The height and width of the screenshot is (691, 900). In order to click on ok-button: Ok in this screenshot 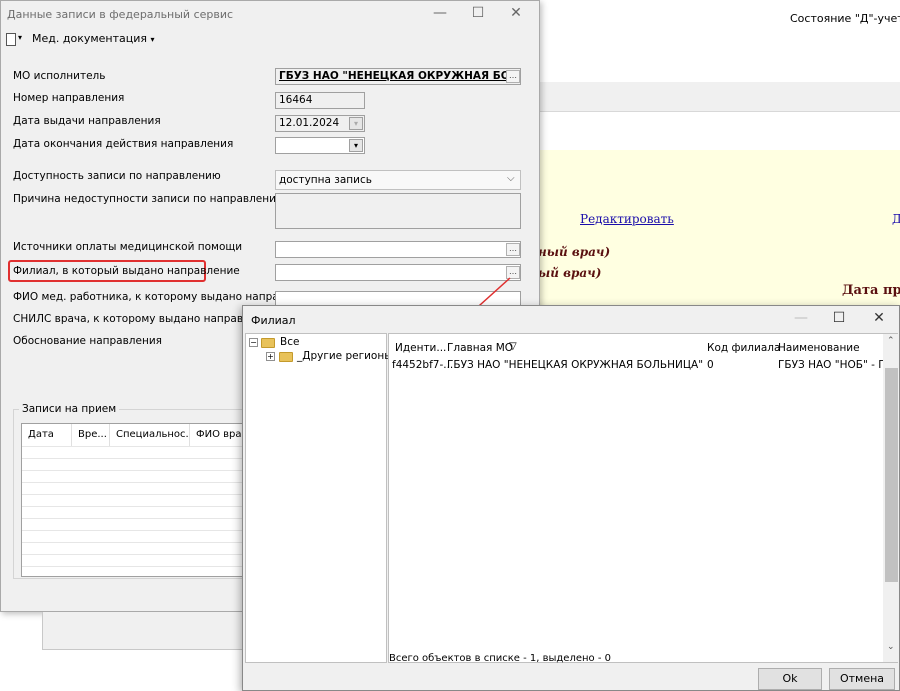, I will do `click(790, 679)`.